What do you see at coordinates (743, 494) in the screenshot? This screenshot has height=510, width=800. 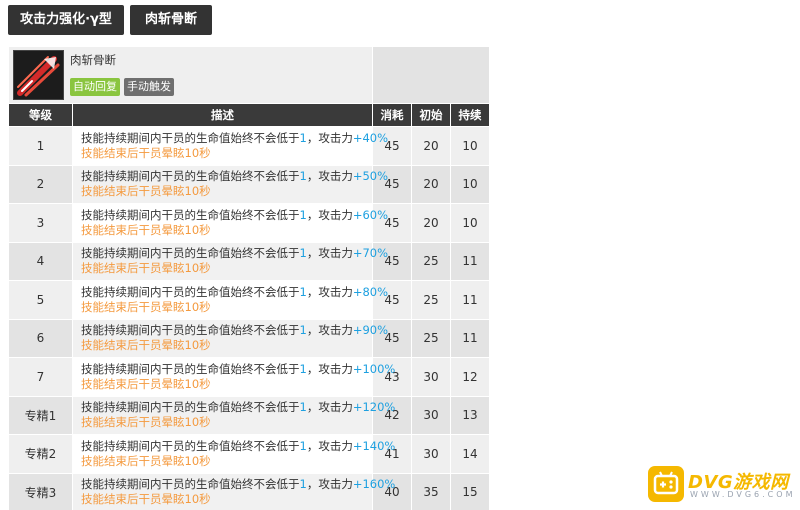 I see `watermark-url: WWW.DVG6.COM` at bounding box center [743, 494].